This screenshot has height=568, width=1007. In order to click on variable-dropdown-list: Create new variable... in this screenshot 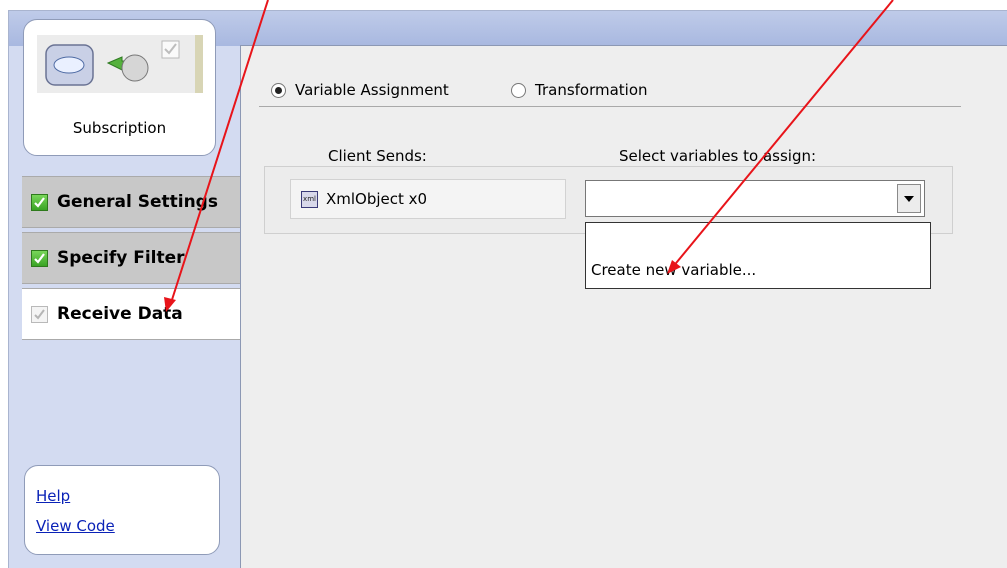, I will do `click(758, 255)`.